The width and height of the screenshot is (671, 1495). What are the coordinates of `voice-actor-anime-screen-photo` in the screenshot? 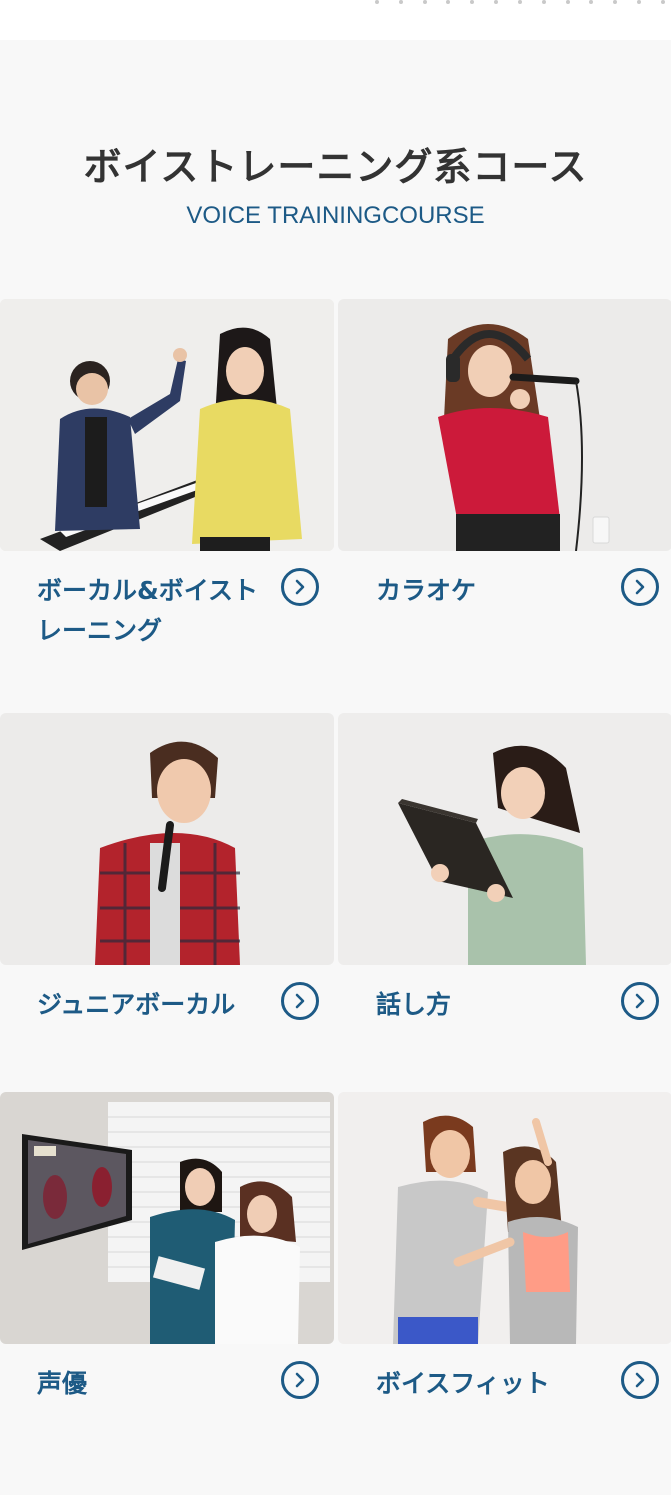 It's located at (167, 1218).